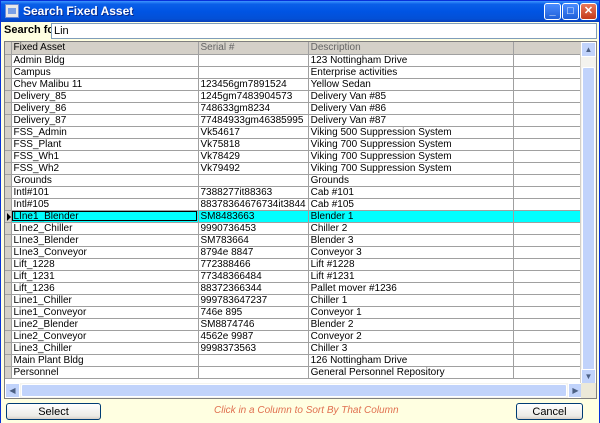 The width and height of the screenshot is (600, 423). Describe the element at coordinates (105, 360) in the screenshot. I see `fixed-asset-cell: Main Plant Bldg` at that location.